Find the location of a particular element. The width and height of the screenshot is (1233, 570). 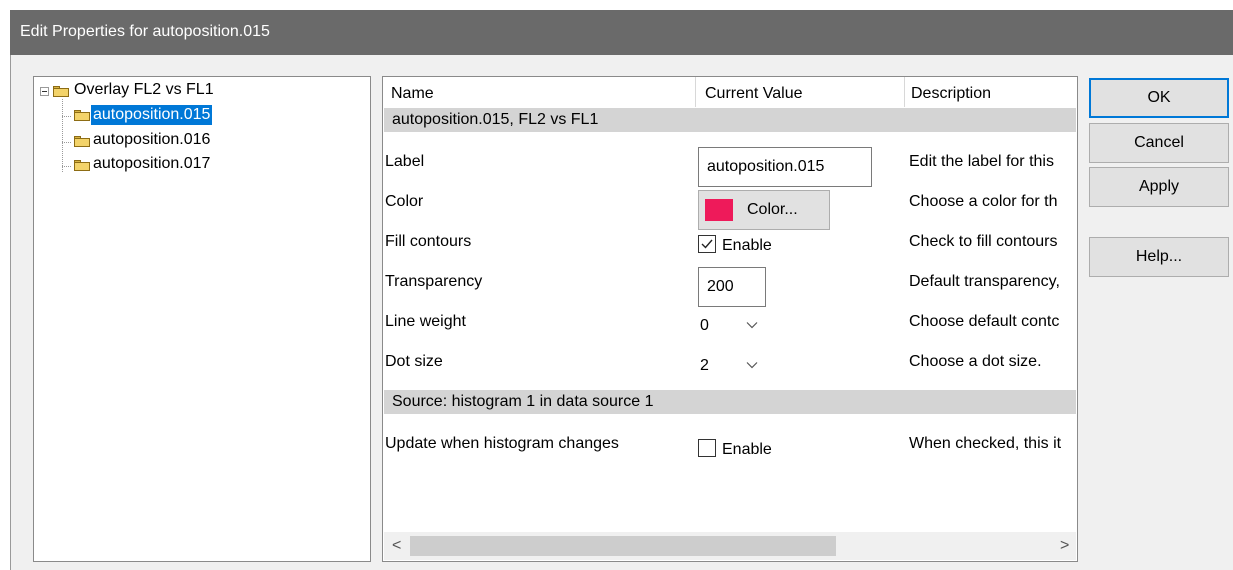

checkmark-icon is located at coordinates (707, 244).